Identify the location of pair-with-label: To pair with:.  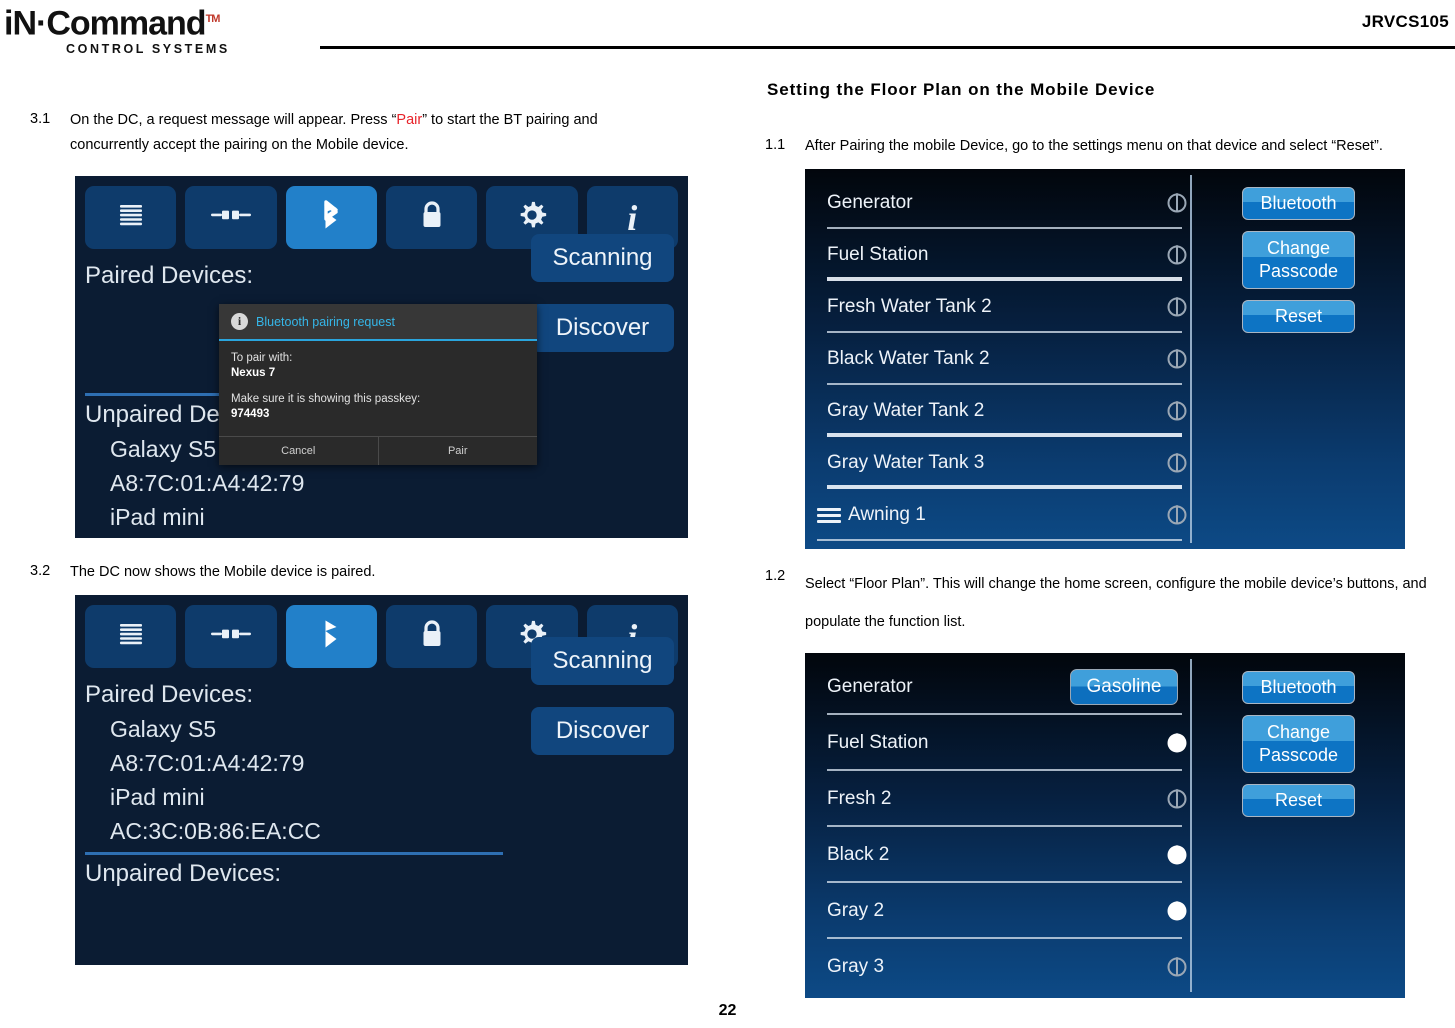
(262, 358).